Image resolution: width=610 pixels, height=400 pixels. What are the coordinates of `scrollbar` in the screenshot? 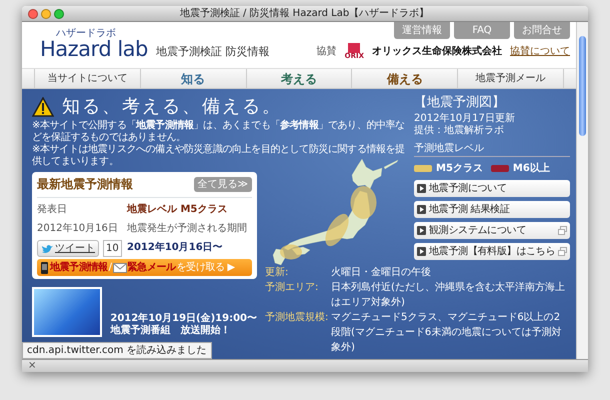 It's located at (582, 190).